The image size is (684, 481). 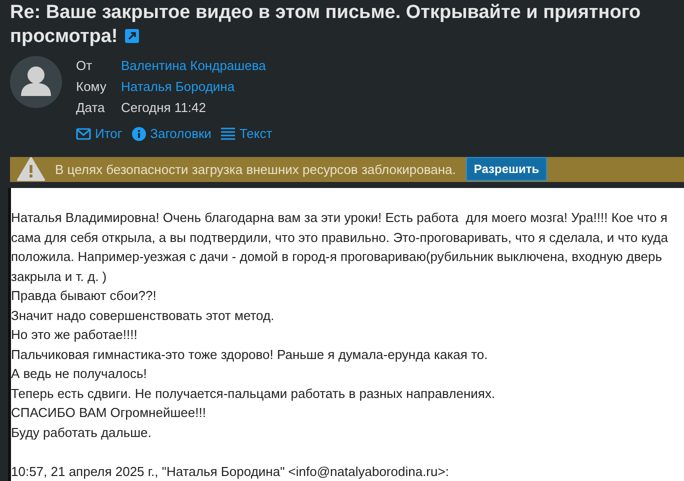 What do you see at coordinates (178, 86) in the screenshot?
I see `contact-link: Наталья Бородина` at bounding box center [178, 86].